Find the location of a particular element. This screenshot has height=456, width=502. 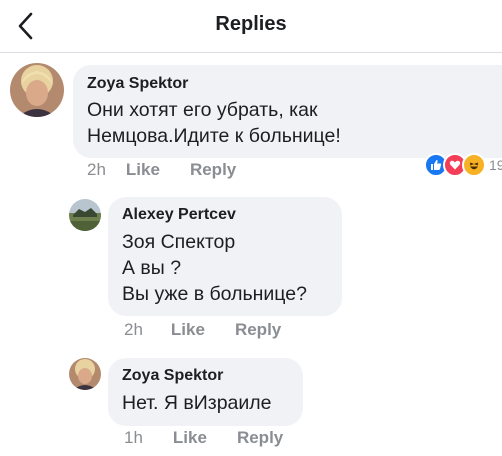

top-bar: Replies is located at coordinates (251, 26).